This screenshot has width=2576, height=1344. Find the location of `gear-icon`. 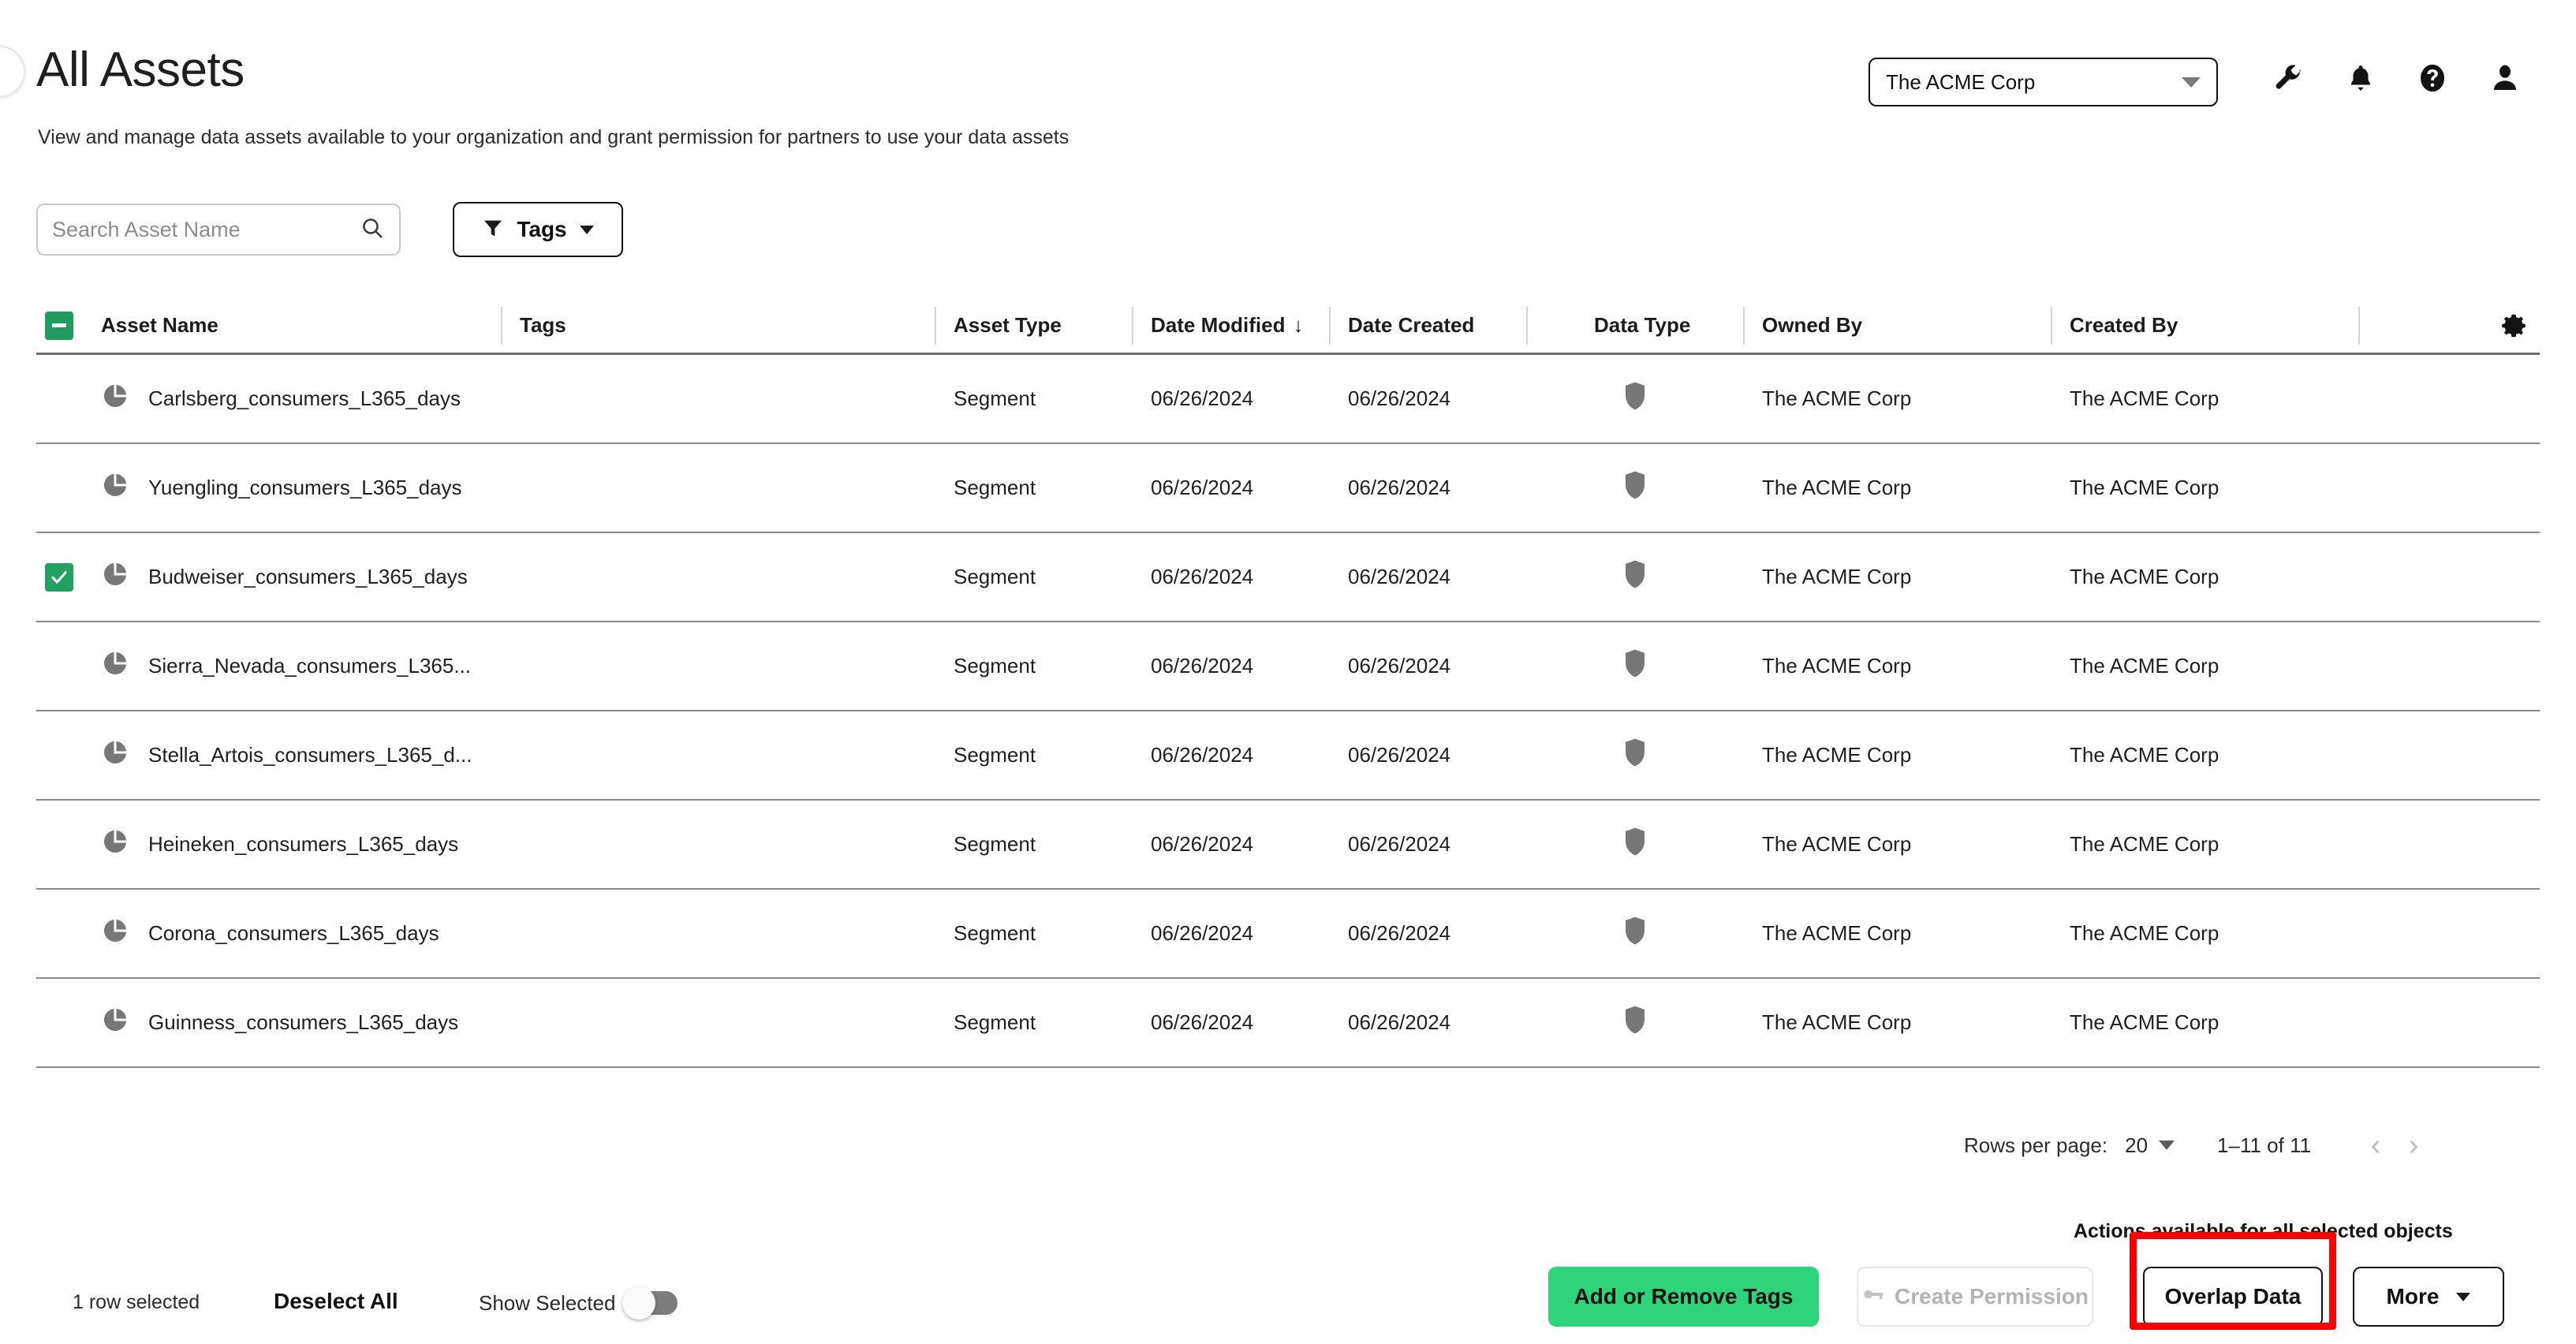

gear-icon is located at coordinates (2519, 326).